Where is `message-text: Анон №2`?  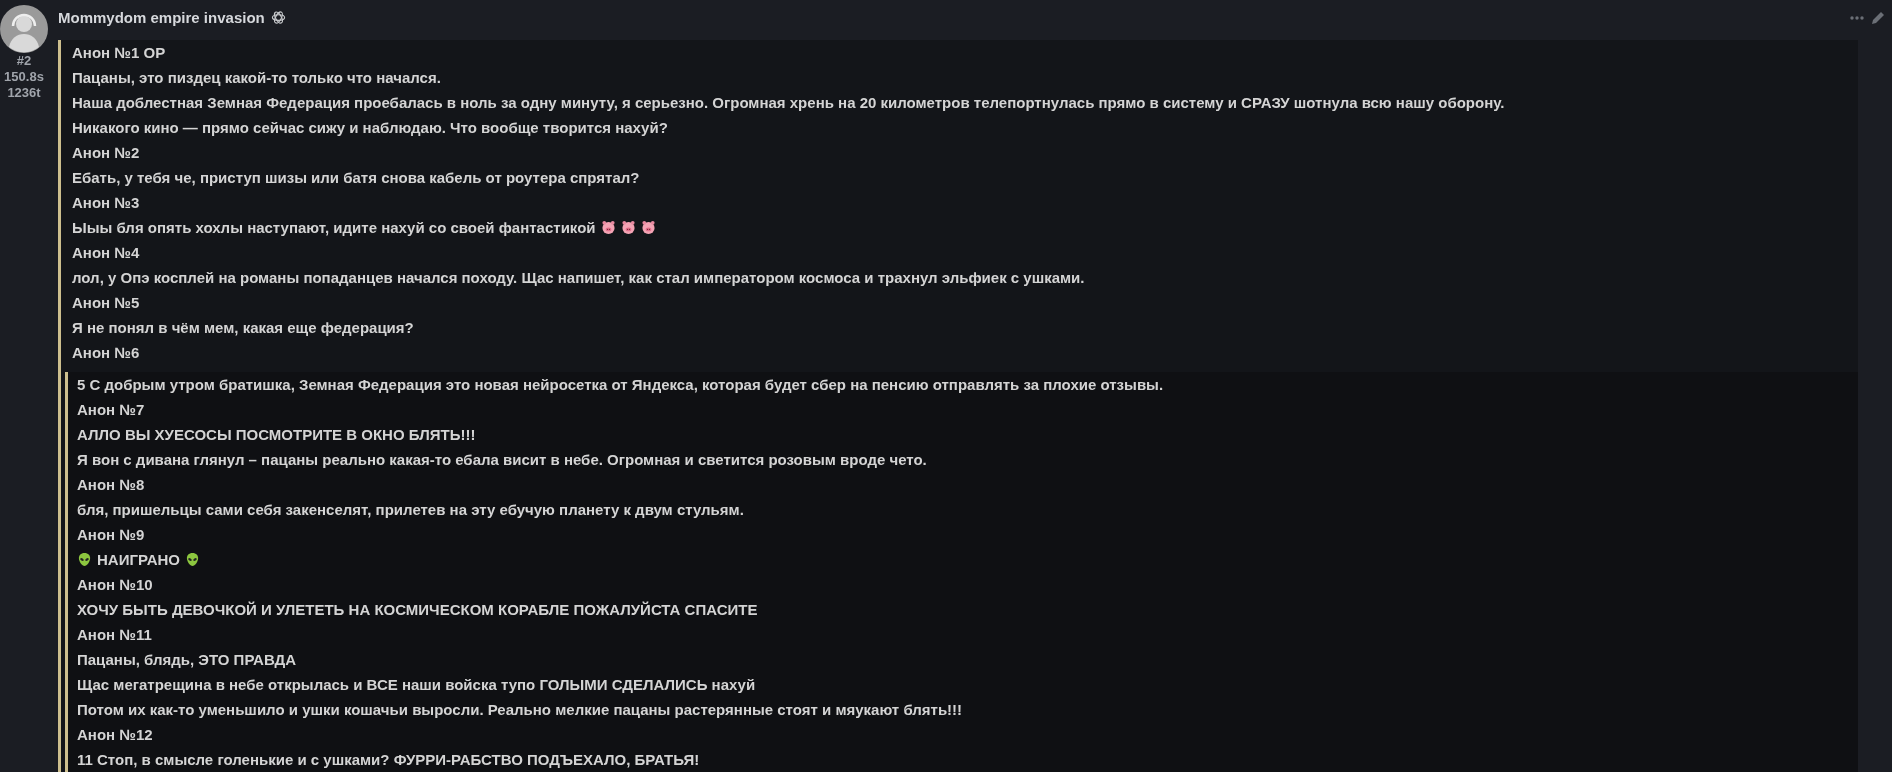 message-text: Анон №2 is located at coordinates (106, 153).